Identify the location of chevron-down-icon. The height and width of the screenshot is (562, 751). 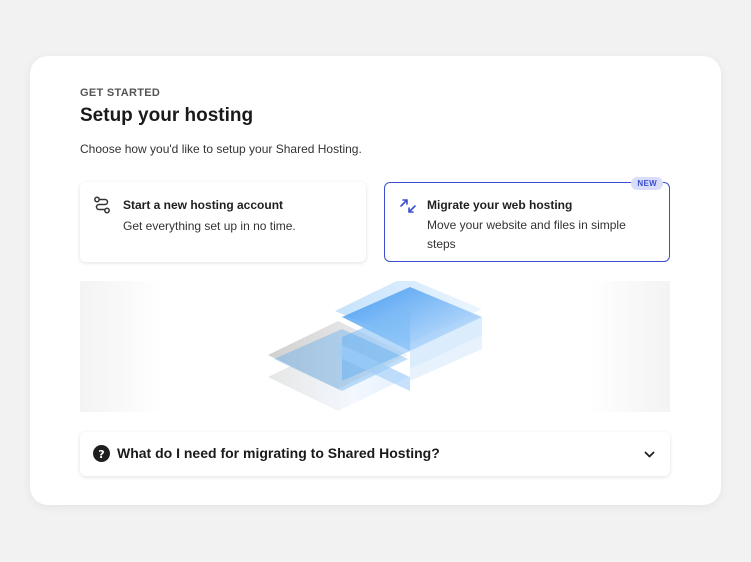
(649, 454).